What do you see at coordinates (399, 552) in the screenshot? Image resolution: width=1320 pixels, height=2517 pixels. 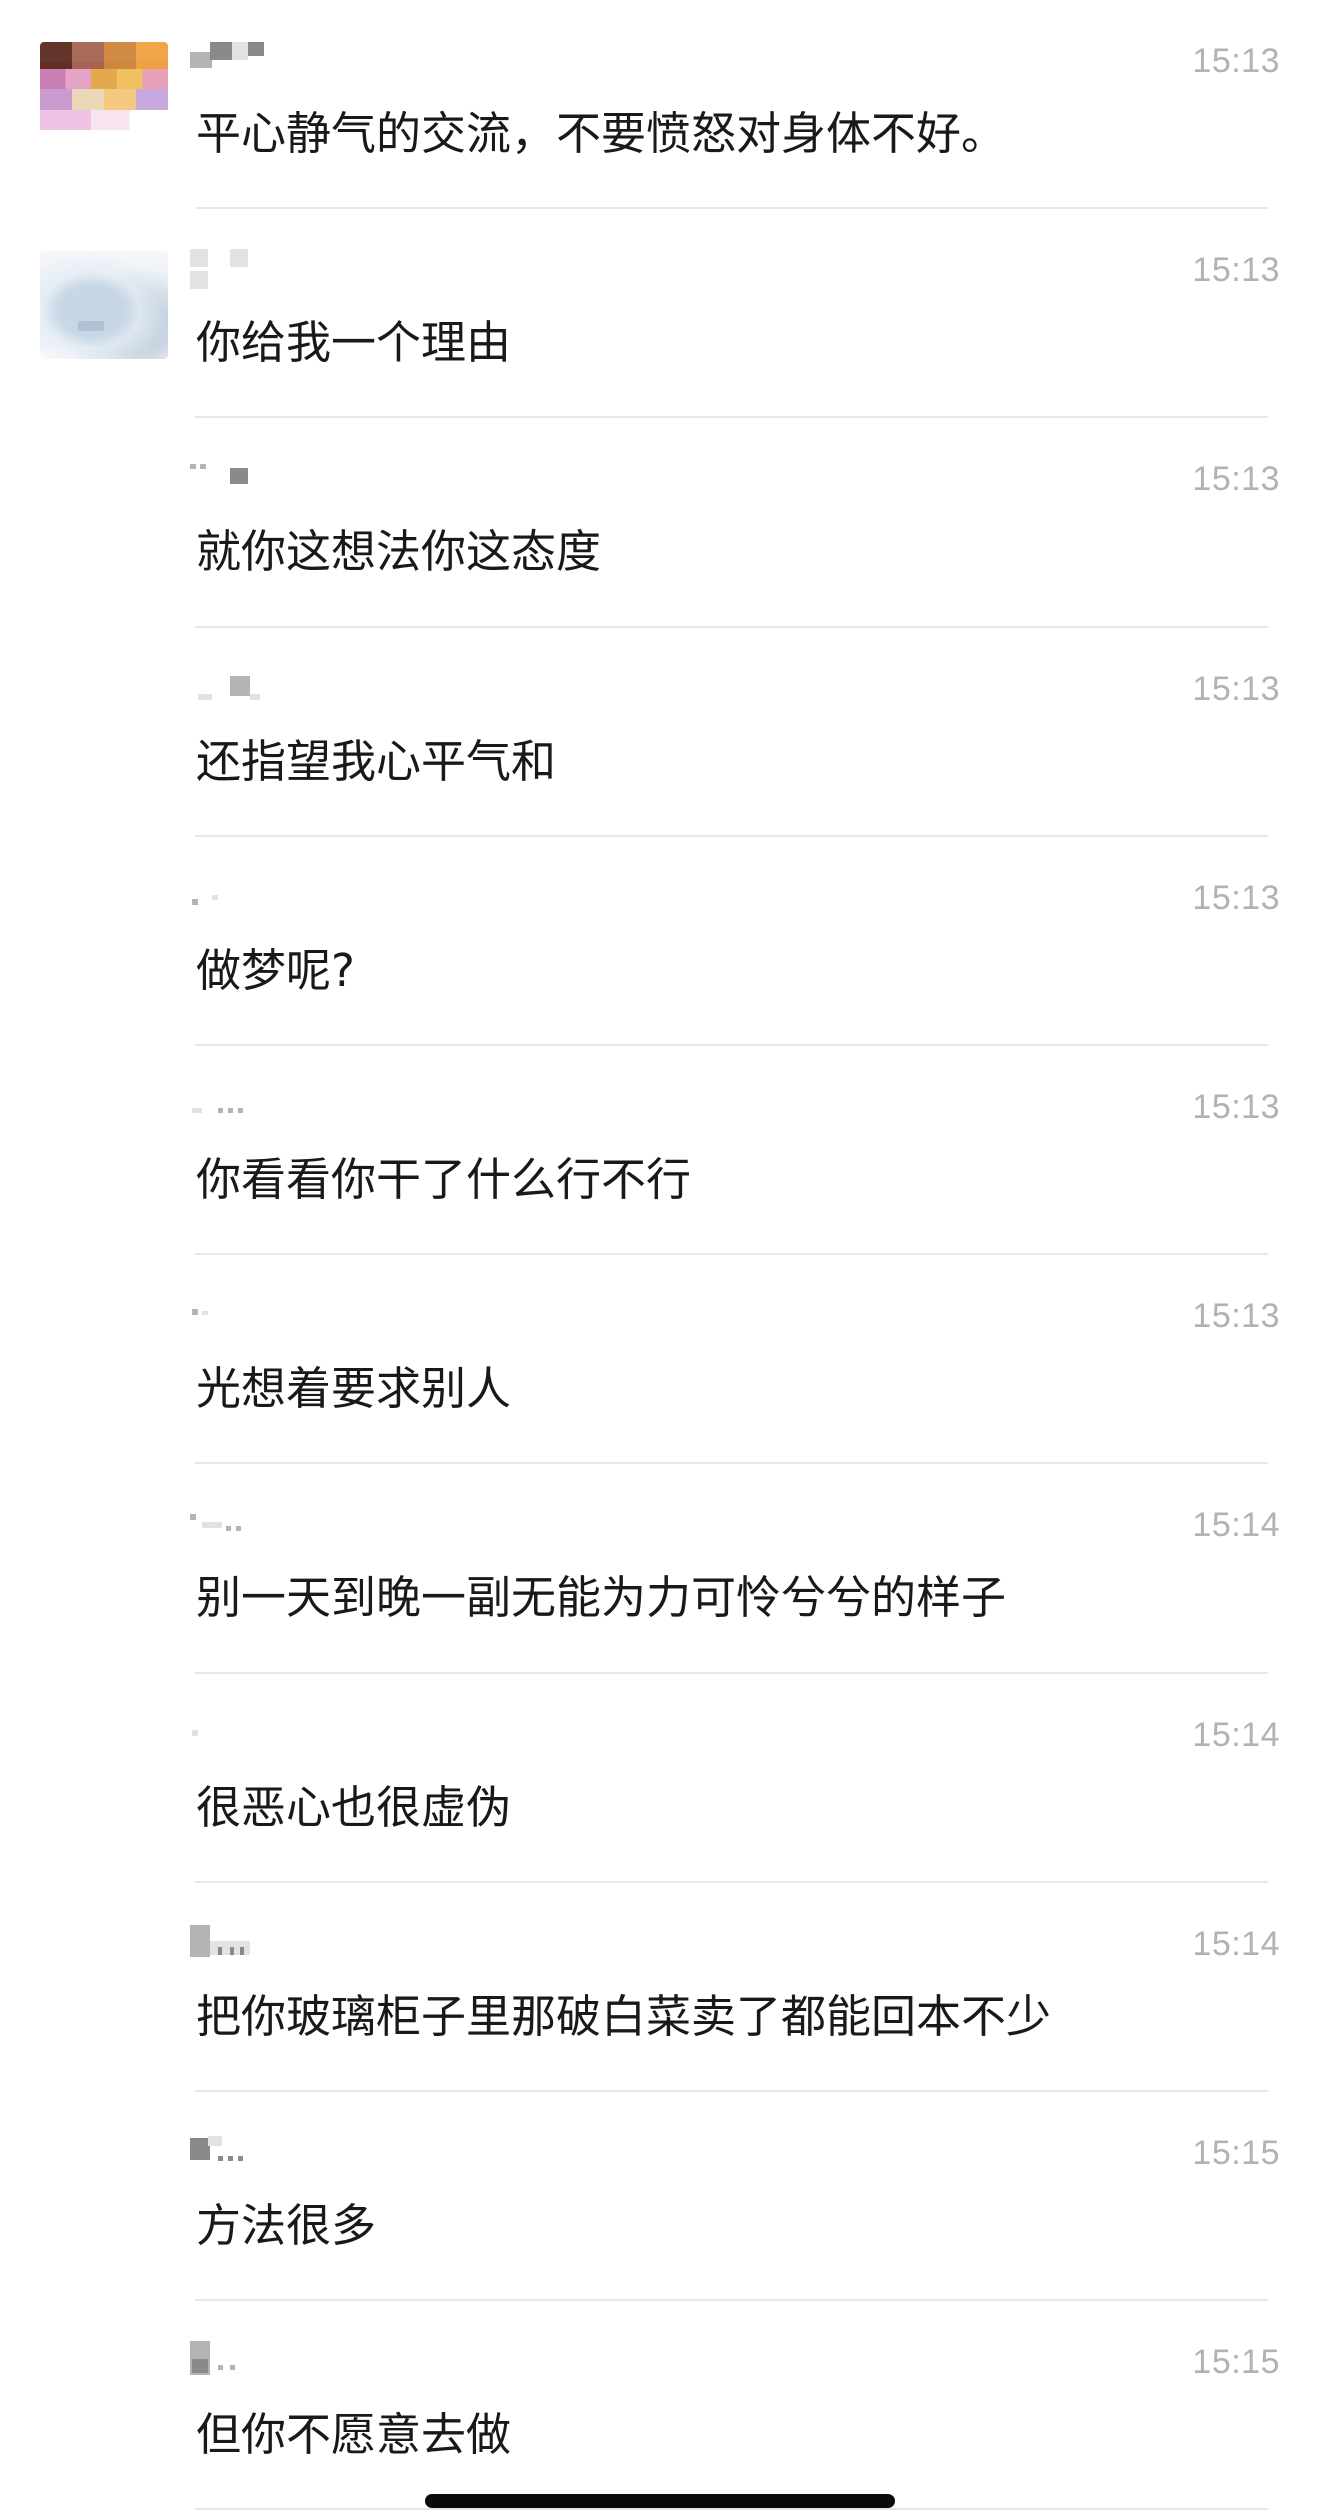 I see `message-text: 就你这想法你这态度` at bounding box center [399, 552].